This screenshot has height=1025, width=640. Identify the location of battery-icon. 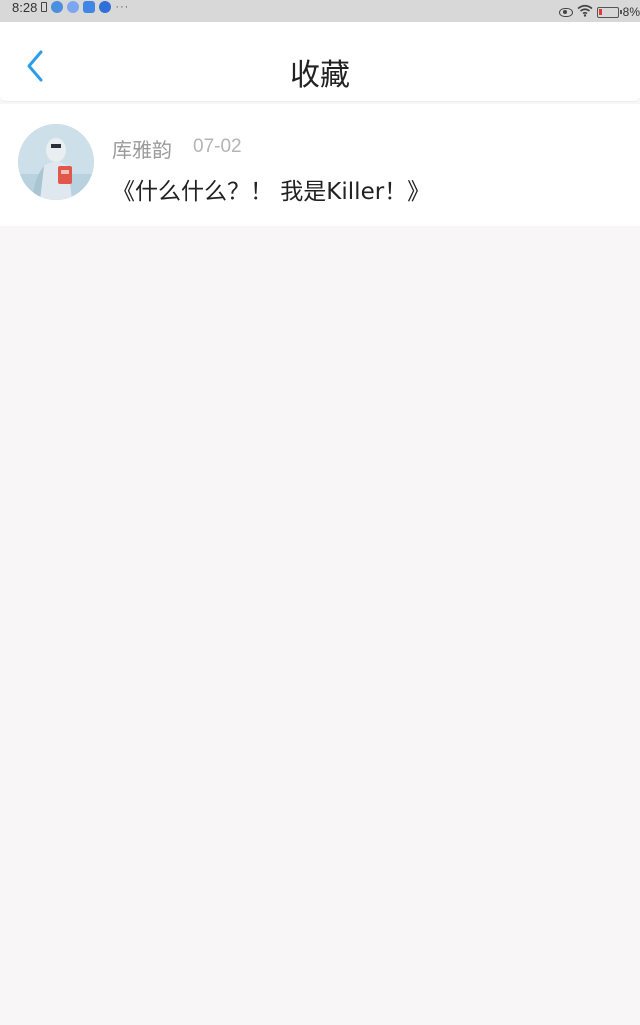
(609, 12).